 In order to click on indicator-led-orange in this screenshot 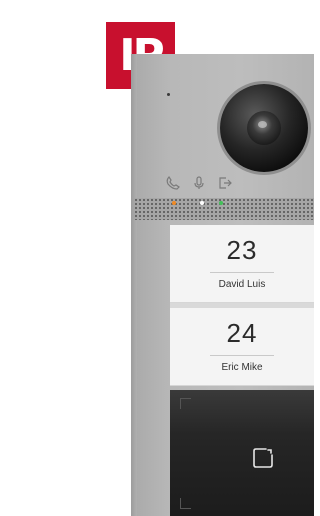, I will do `click(174, 203)`.